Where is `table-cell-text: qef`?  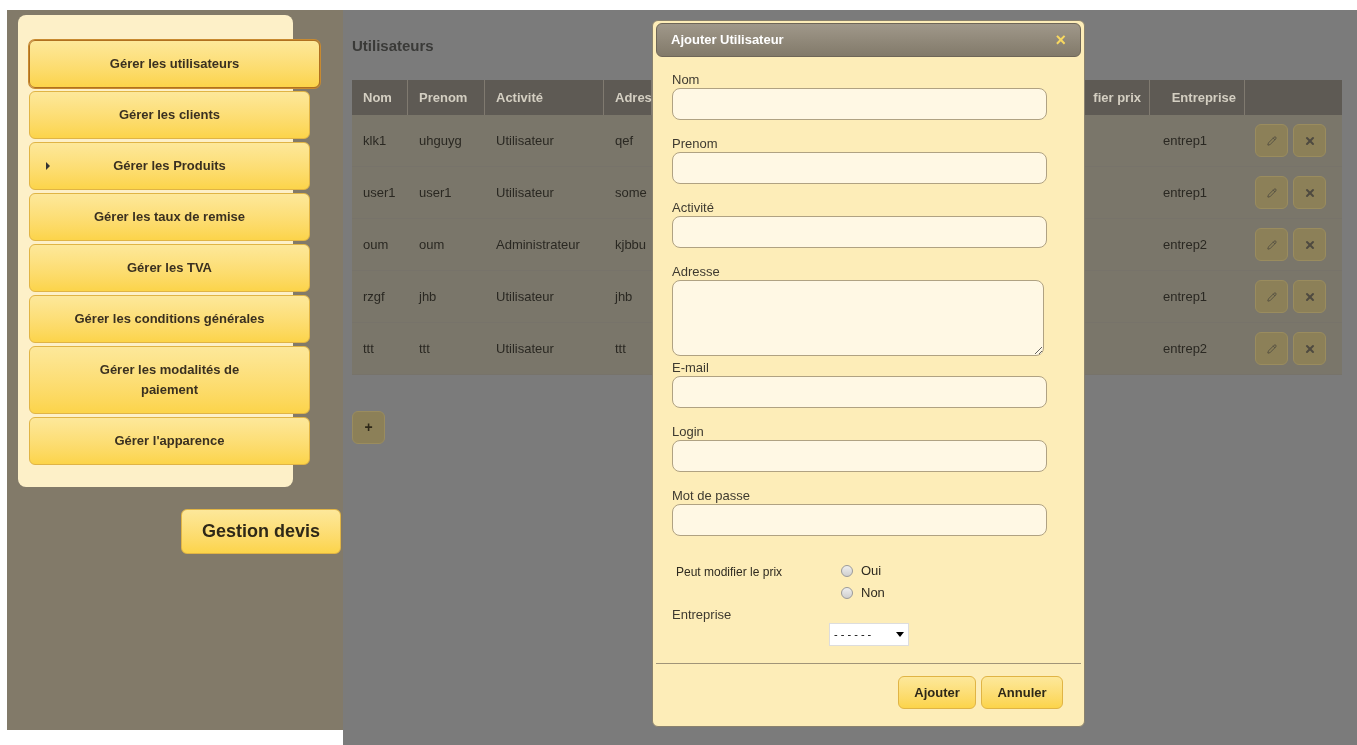 table-cell-text: qef is located at coordinates (624, 140).